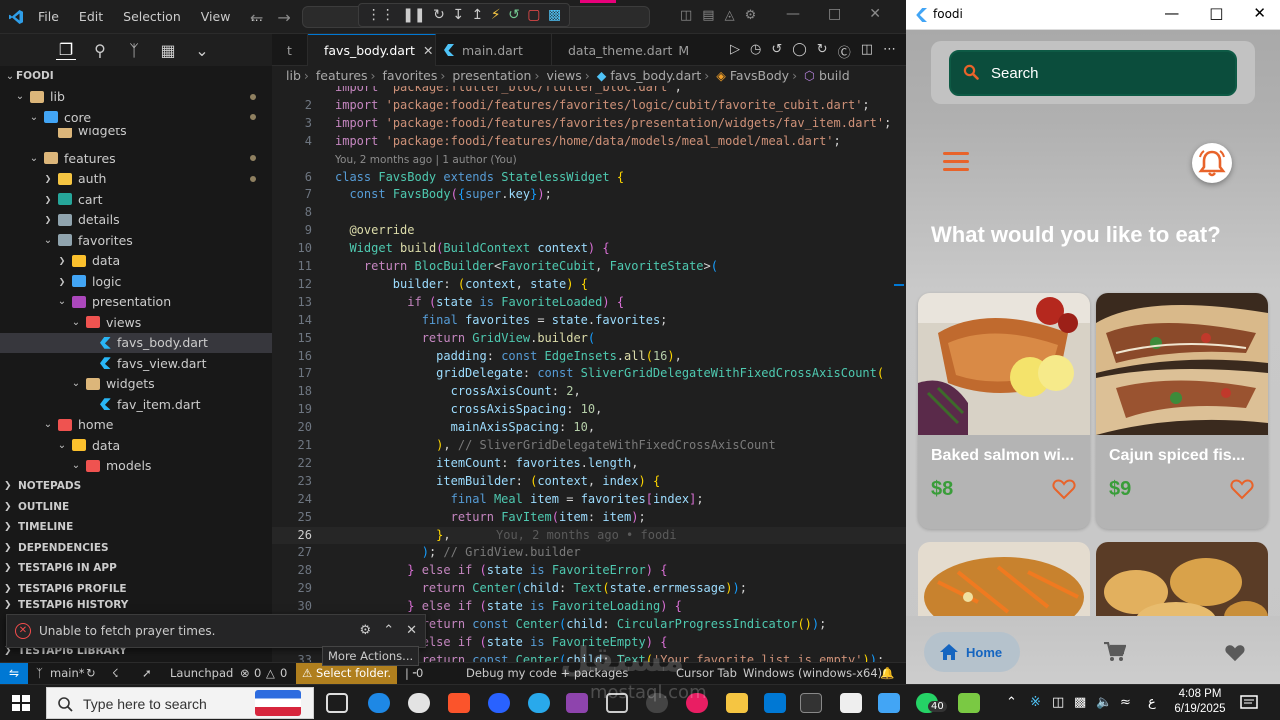 The image size is (1280, 720). What do you see at coordinates (66, 50) in the screenshot?
I see `explorer-icon: ❐` at bounding box center [66, 50].